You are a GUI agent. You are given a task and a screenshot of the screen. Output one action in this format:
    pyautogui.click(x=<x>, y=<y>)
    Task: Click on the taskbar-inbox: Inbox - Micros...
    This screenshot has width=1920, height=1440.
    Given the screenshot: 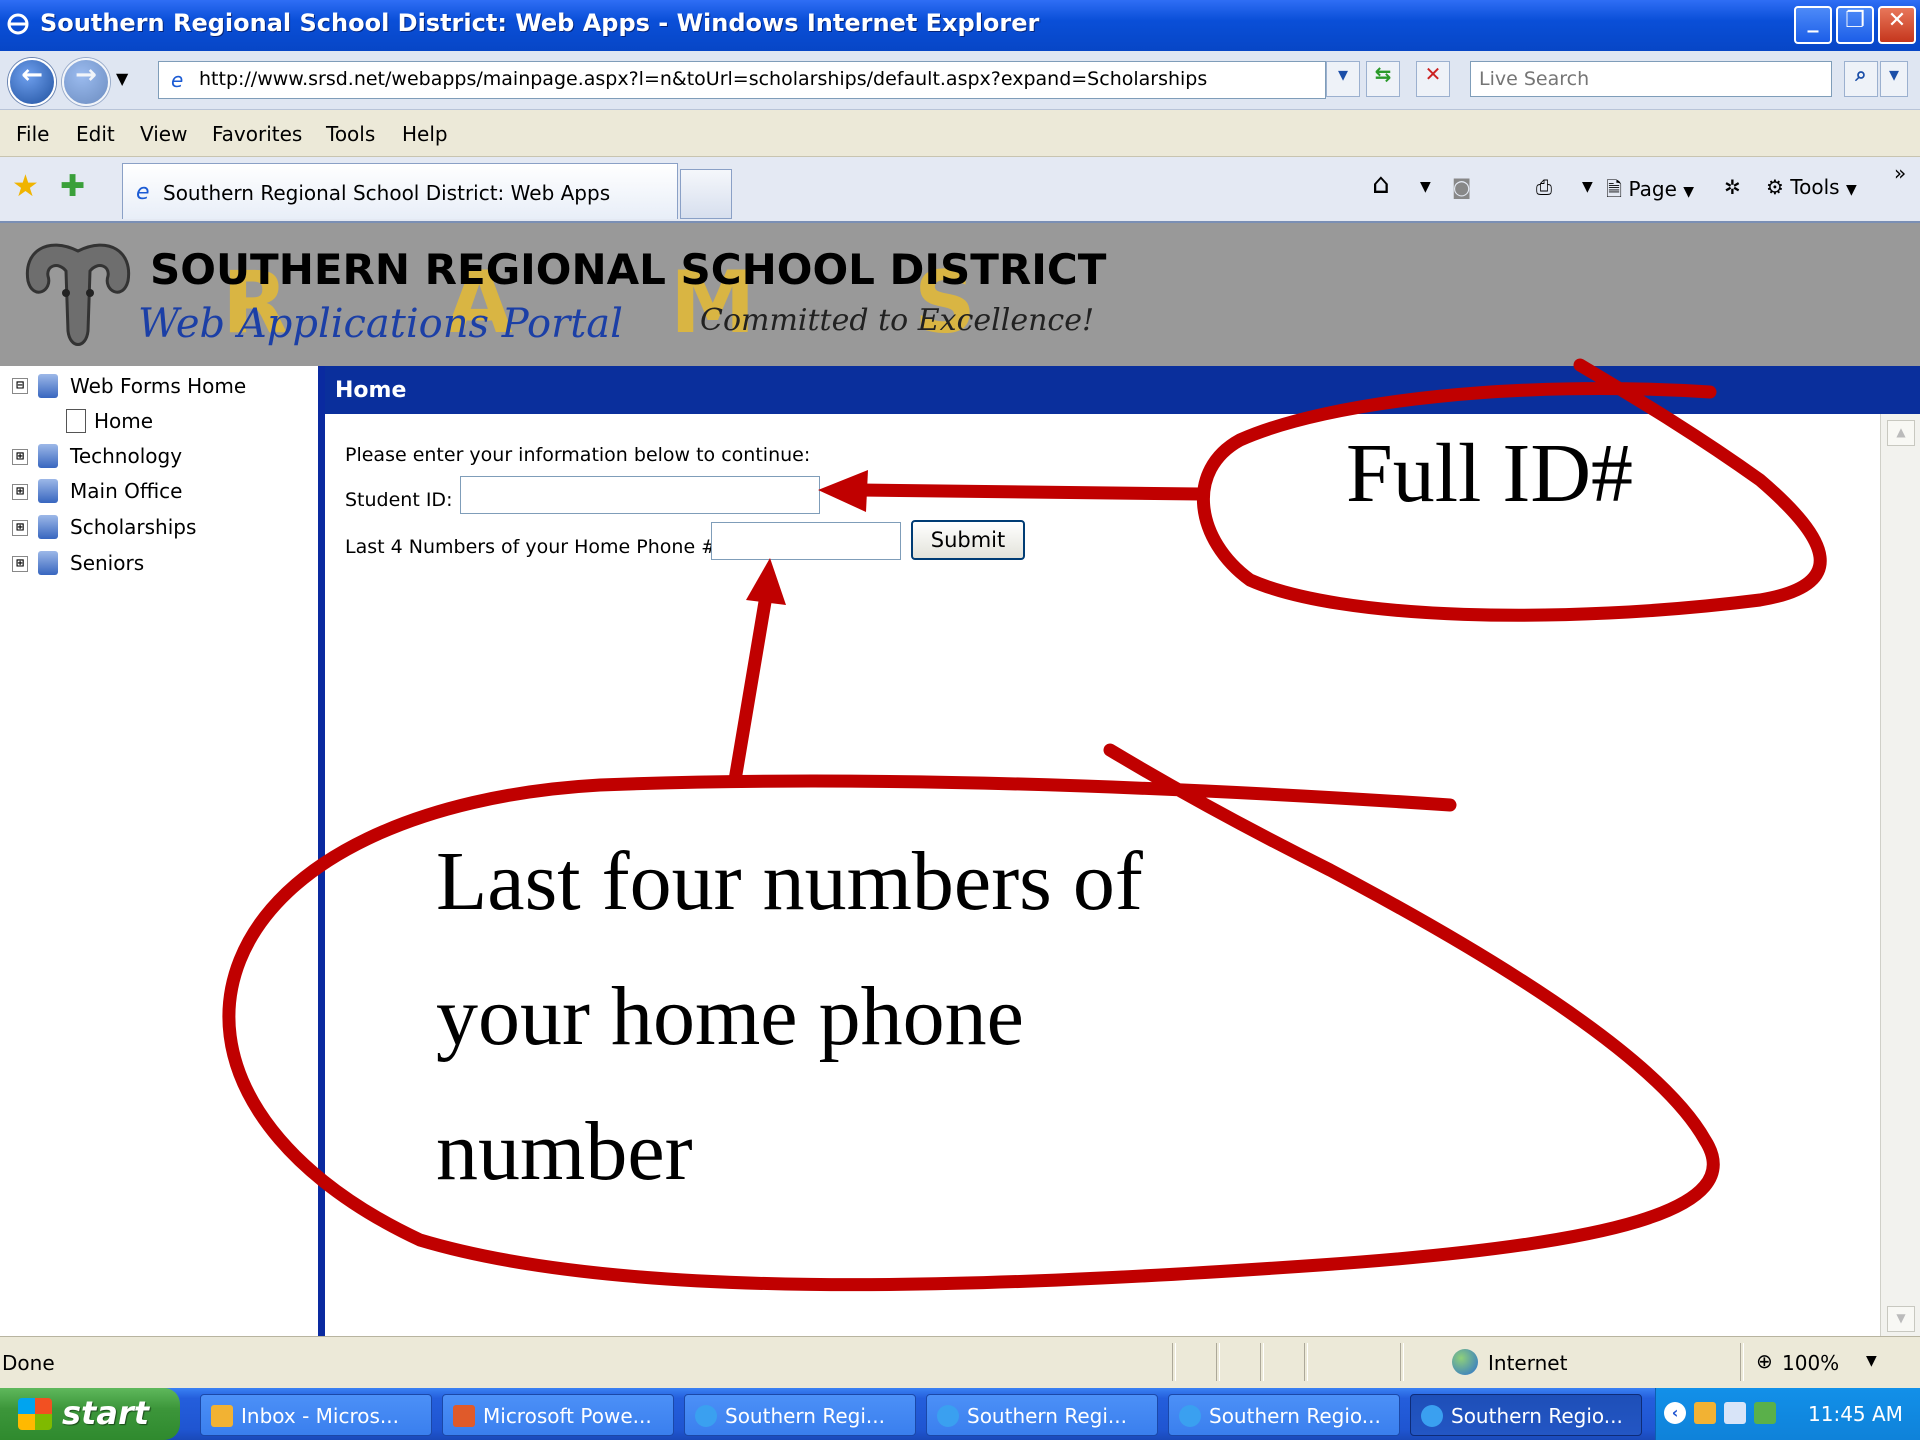 What is the action you would take?
    pyautogui.click(x=316, y=1415)
    